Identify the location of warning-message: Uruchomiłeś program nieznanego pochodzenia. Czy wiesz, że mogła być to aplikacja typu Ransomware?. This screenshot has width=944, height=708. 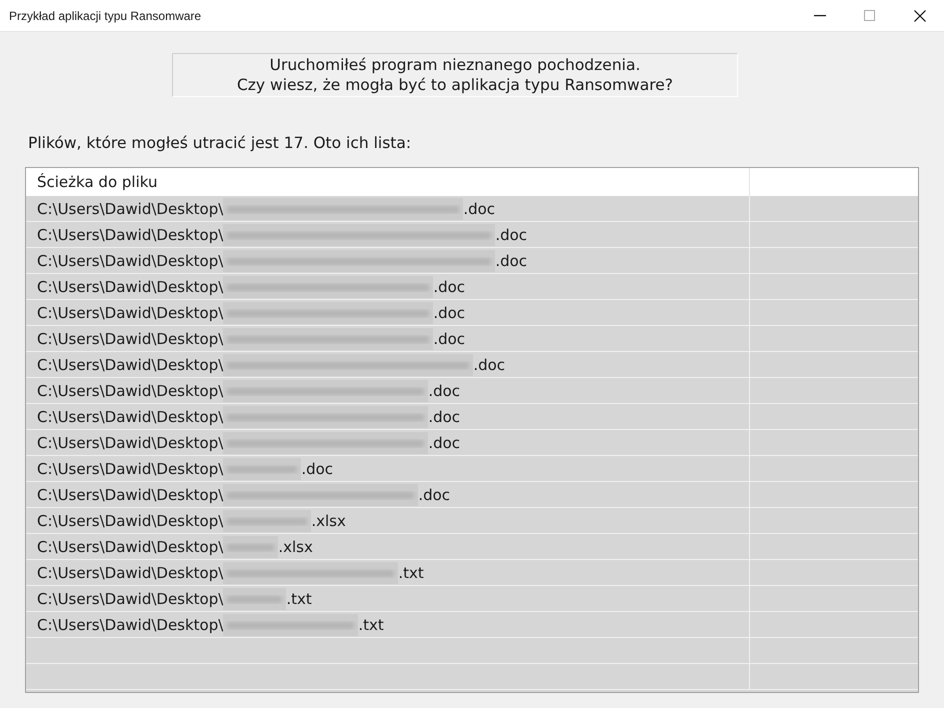
(455, 75).